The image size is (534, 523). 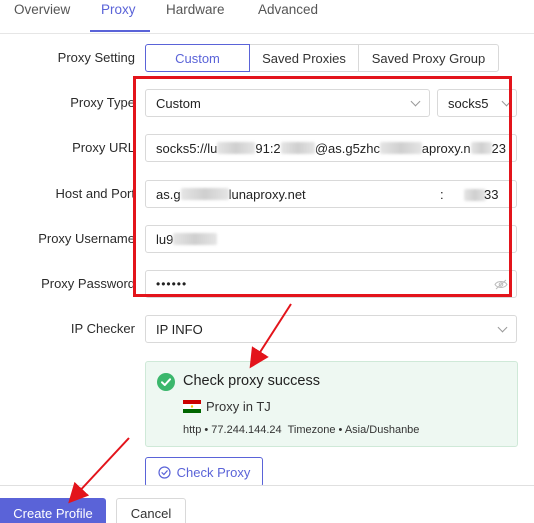 I want to click on create-profile-button: Create Profile, so click(x=53, y=510).